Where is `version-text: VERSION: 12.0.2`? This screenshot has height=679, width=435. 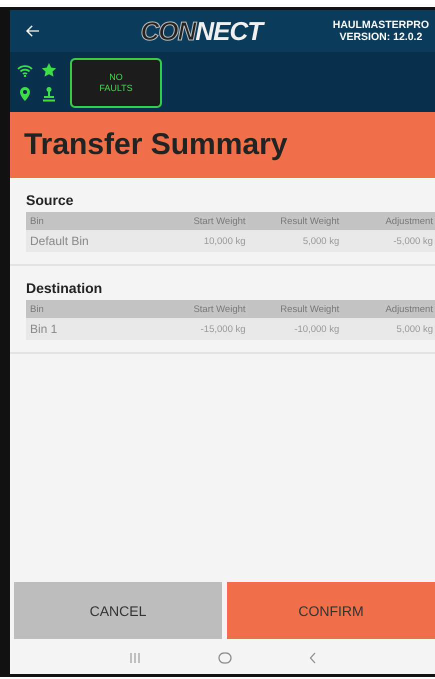
version-text: VERSION: 12.0.2 is located at coordinates (380, 37).